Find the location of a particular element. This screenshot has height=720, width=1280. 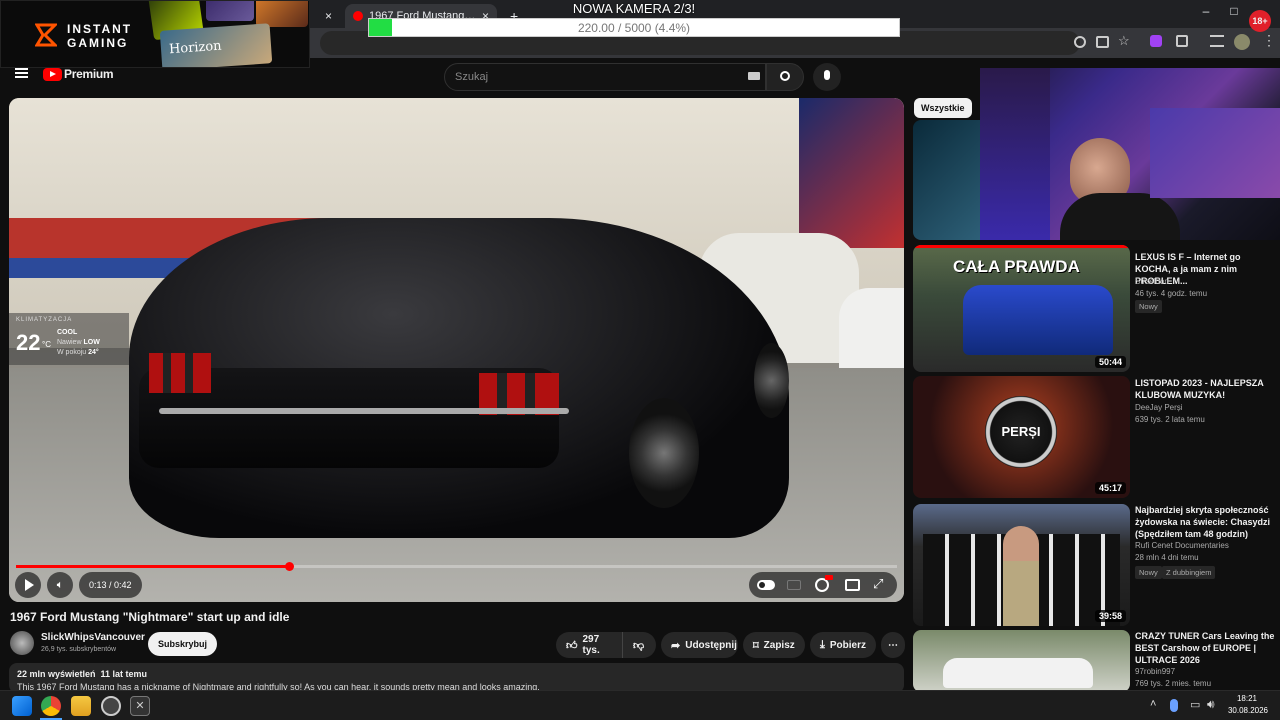

more-horizontal-icon: ⋯ is located at coordinates (893, 645).